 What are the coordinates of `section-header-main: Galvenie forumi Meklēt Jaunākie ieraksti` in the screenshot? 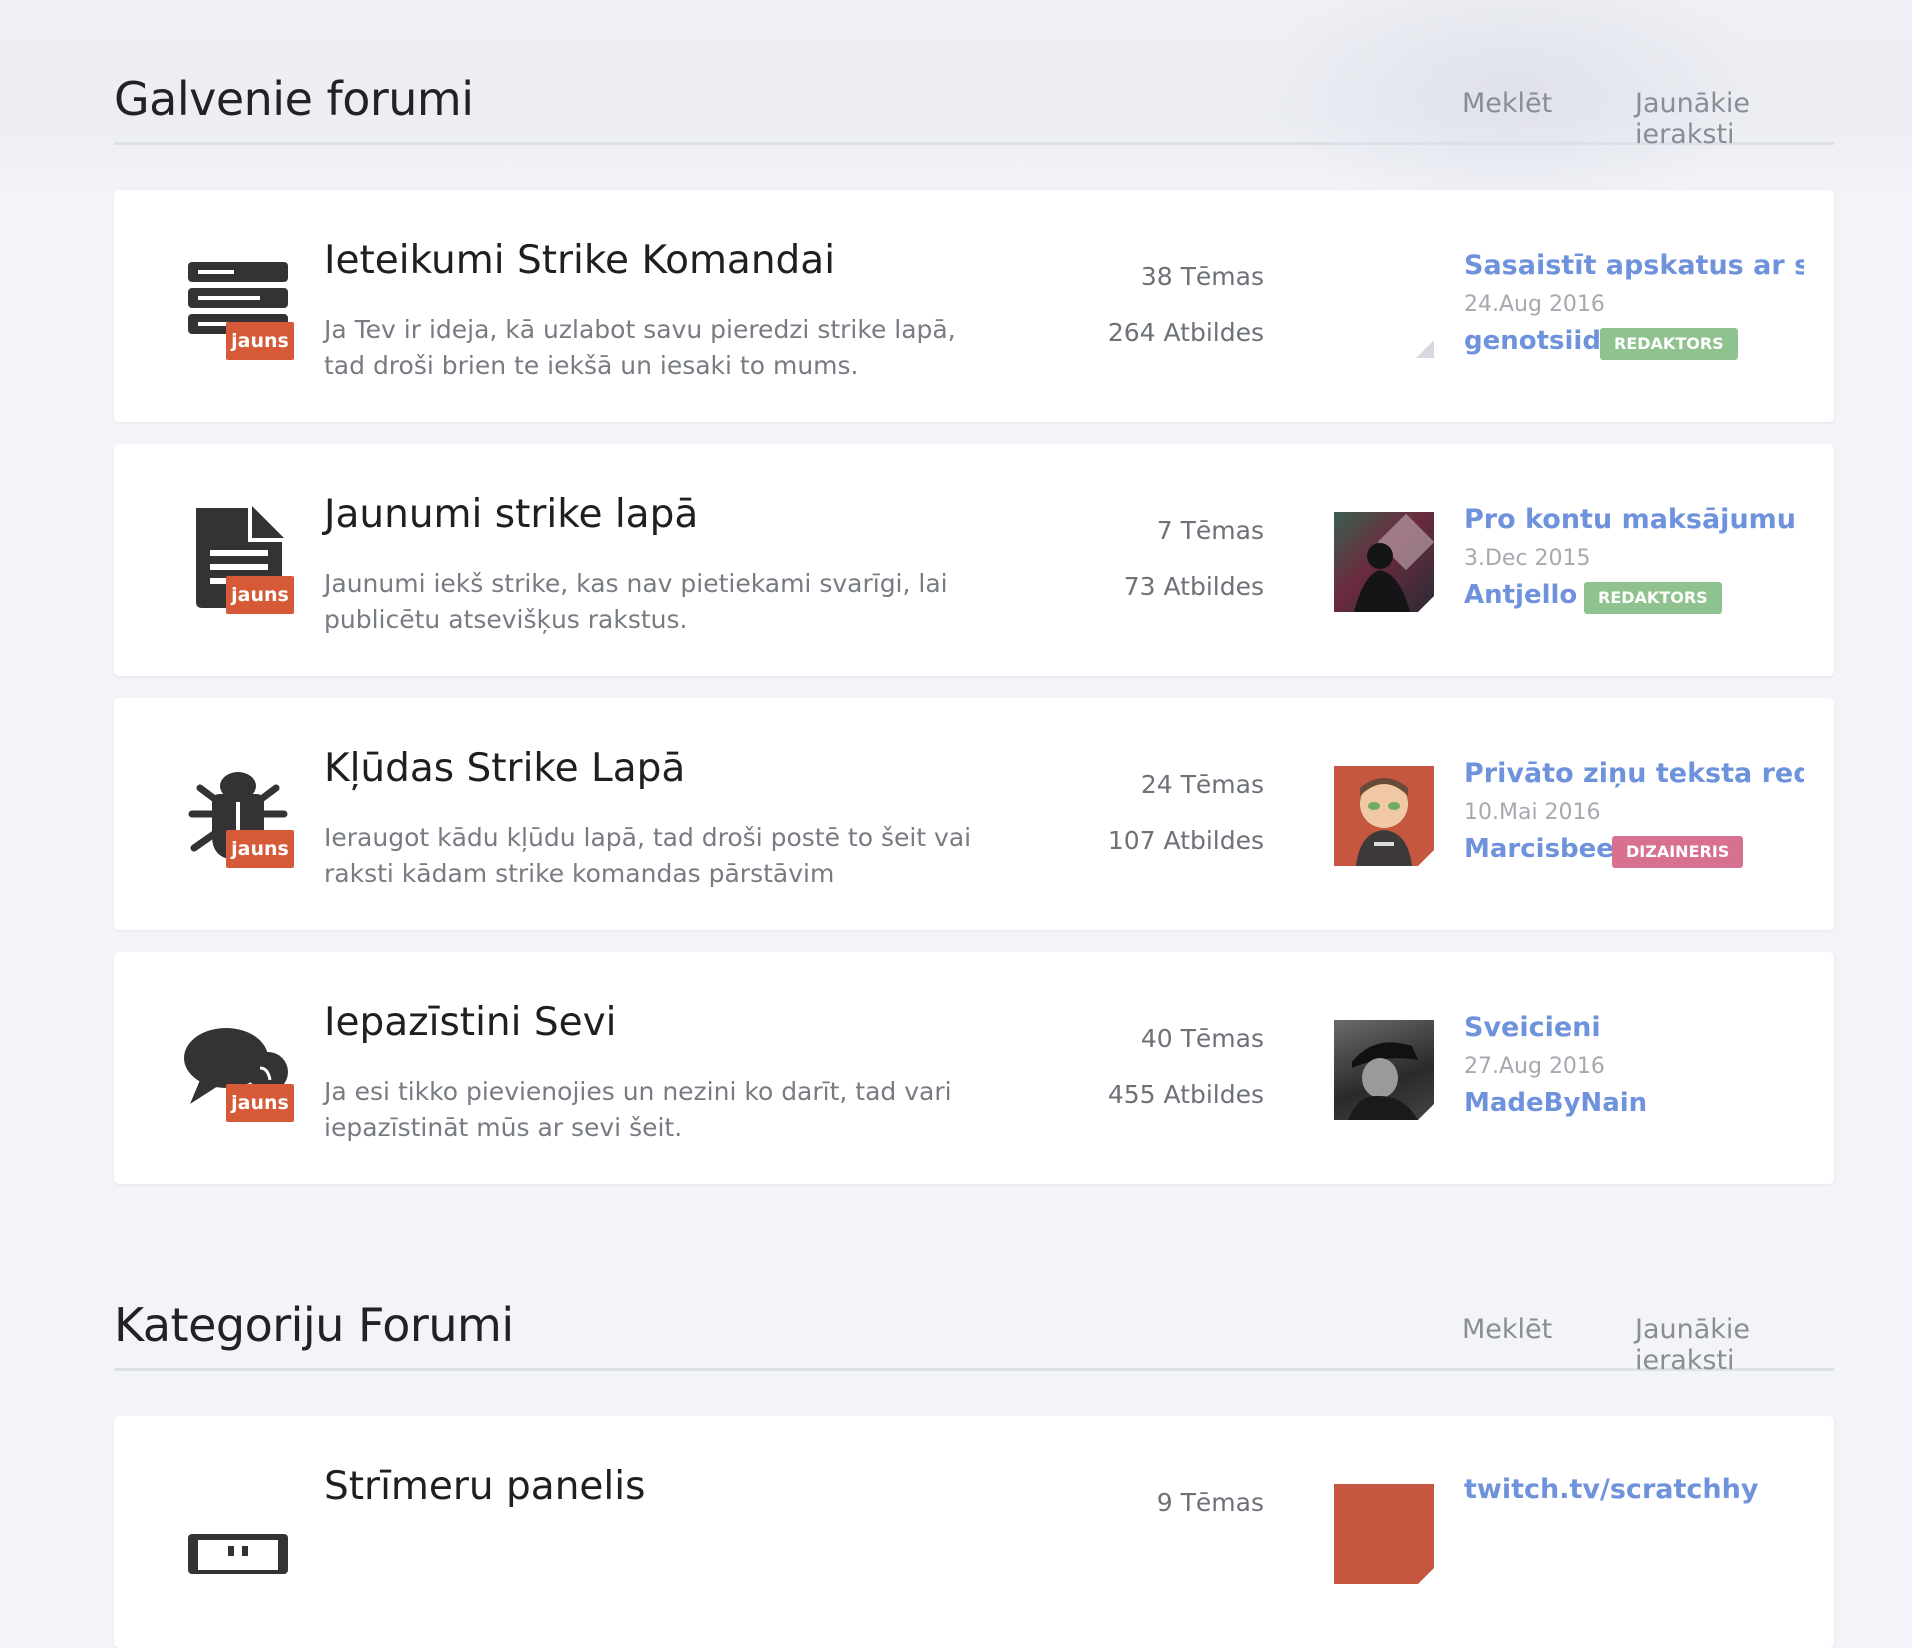 It's located at (974, 111).